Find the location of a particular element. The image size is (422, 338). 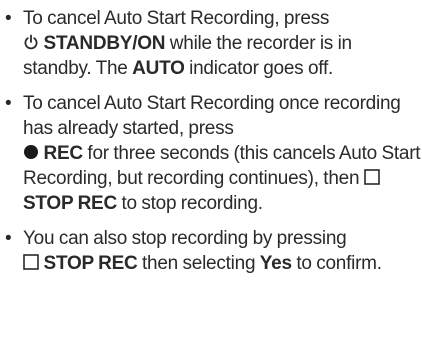

item-text: to stop recording. is located at coordinates (189, 203).